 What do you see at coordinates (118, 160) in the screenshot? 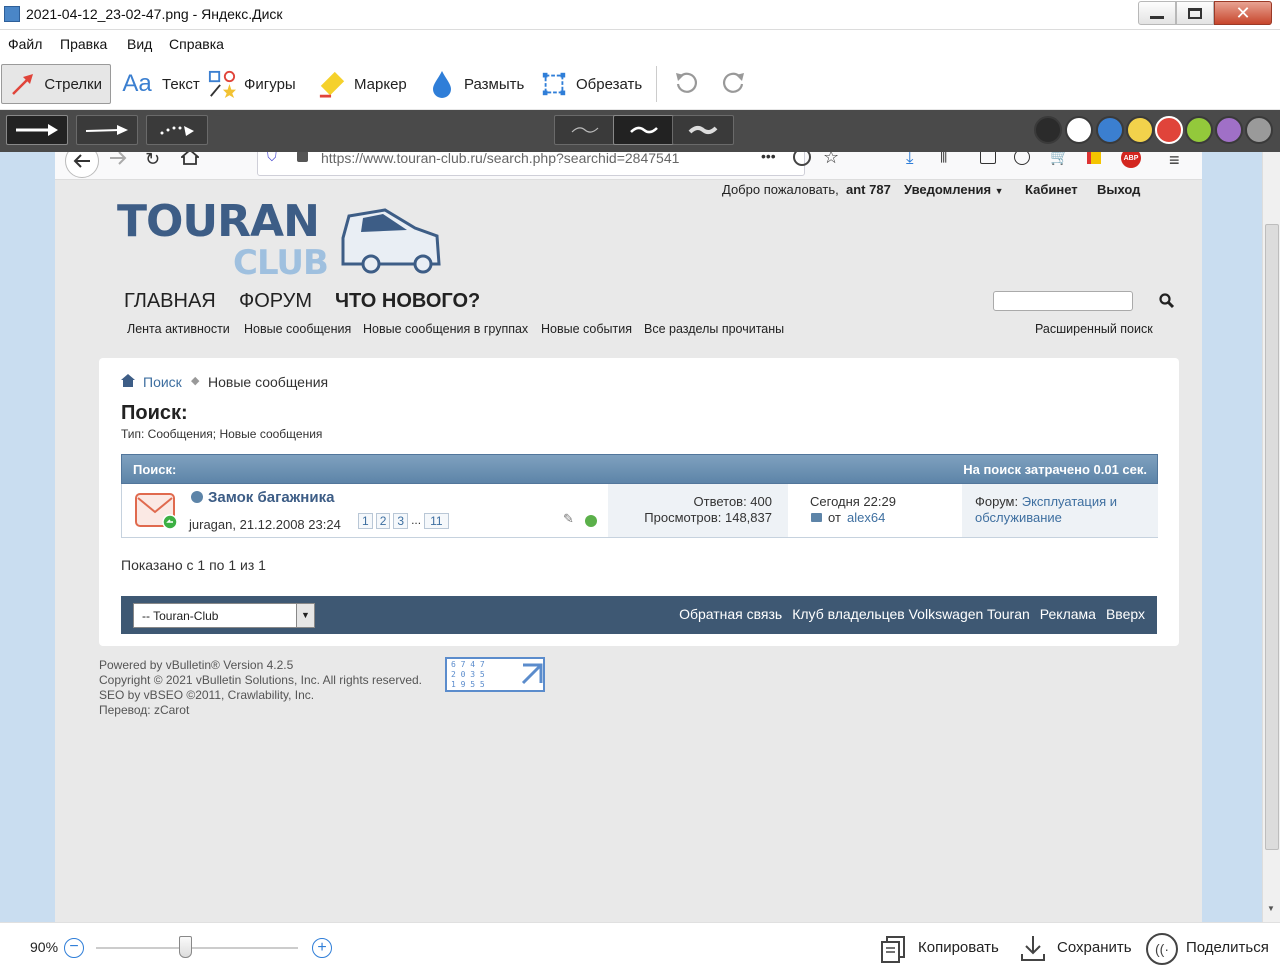
I see `forward-icon` at bounding box center [118, 160].